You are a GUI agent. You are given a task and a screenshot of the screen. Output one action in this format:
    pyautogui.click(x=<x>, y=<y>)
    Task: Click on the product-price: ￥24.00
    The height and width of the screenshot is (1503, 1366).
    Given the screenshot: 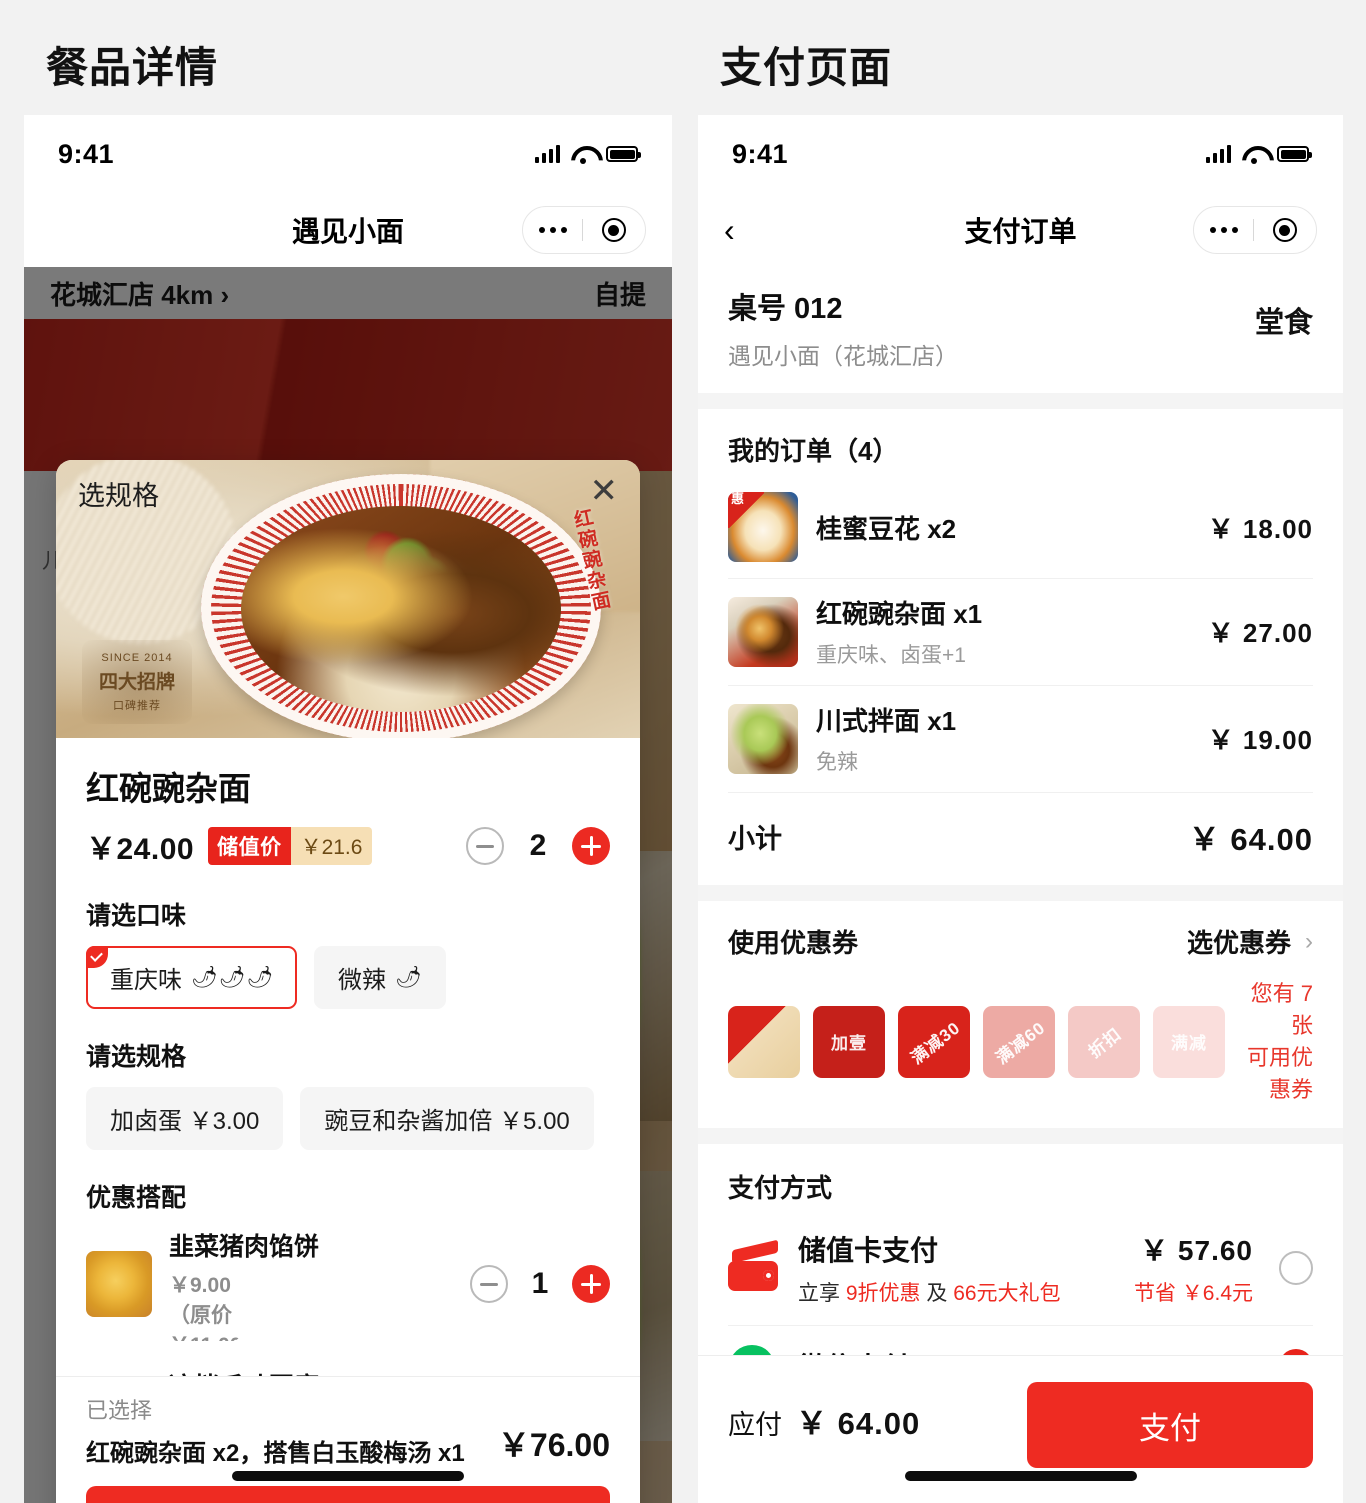 What is the action you would take?
    pyautogui.click(x=140, y=849)
    